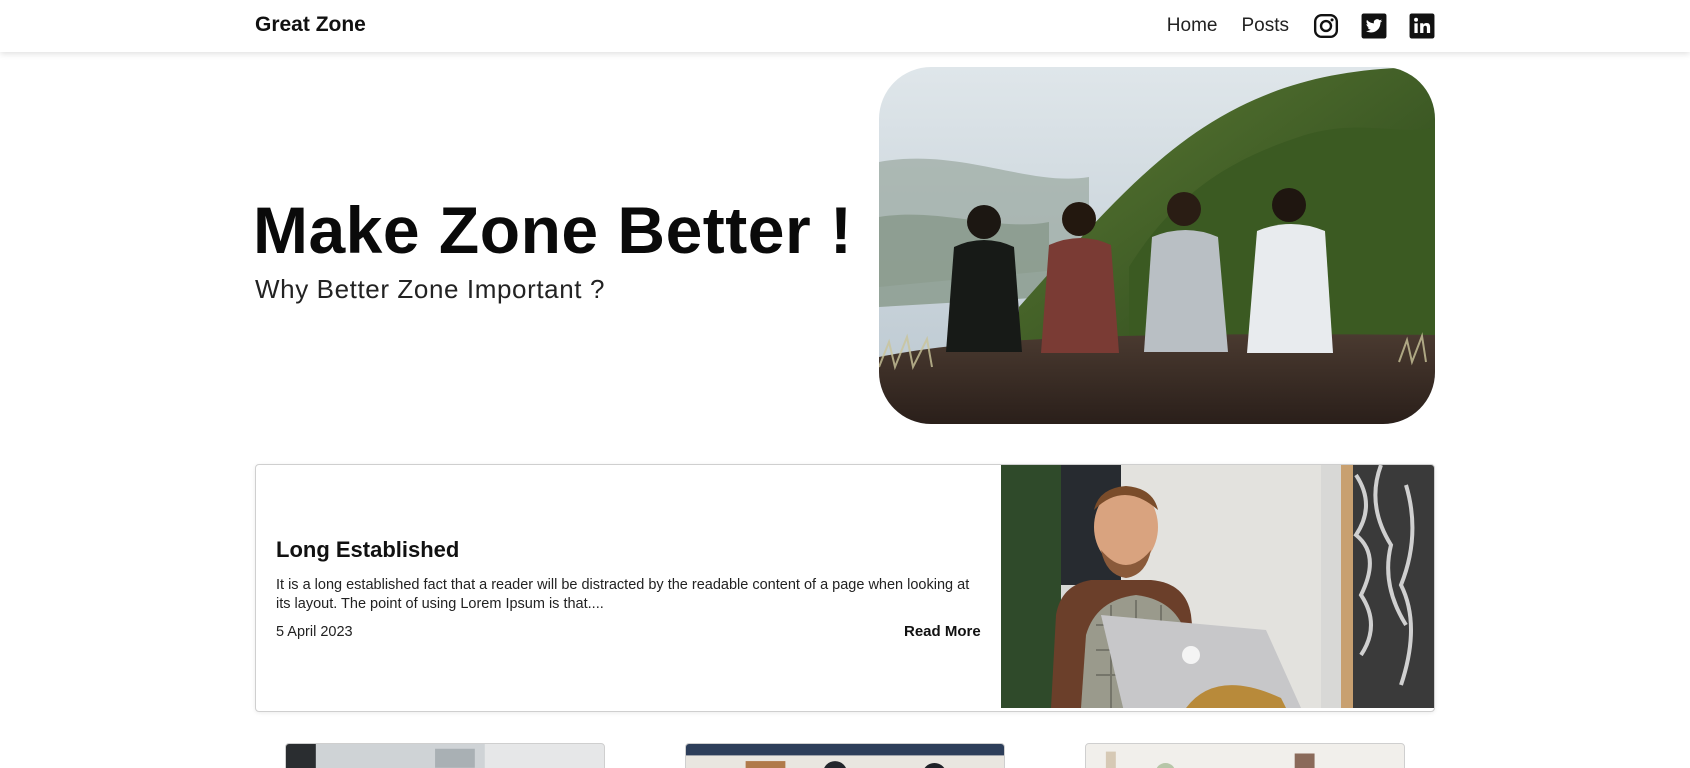  Describe the element at coordinates (1374, 26) in the screenshot. I see `twitter-icon` at that location.